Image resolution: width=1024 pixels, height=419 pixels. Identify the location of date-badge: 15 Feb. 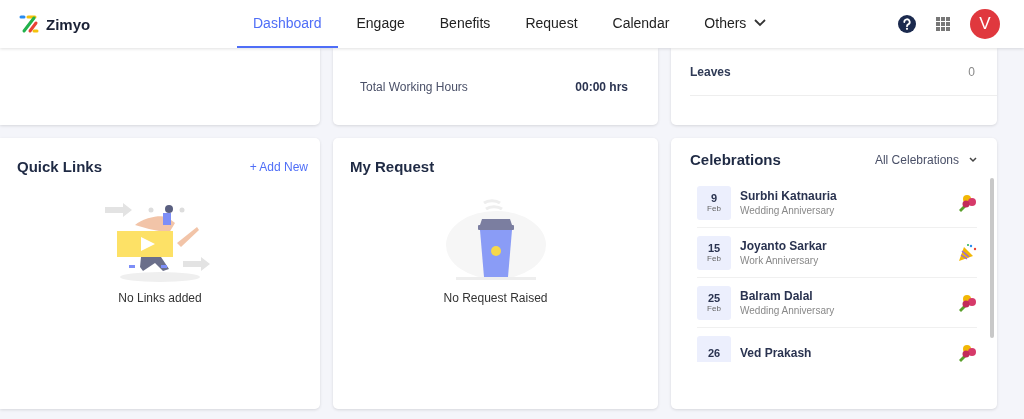
(714, 252).